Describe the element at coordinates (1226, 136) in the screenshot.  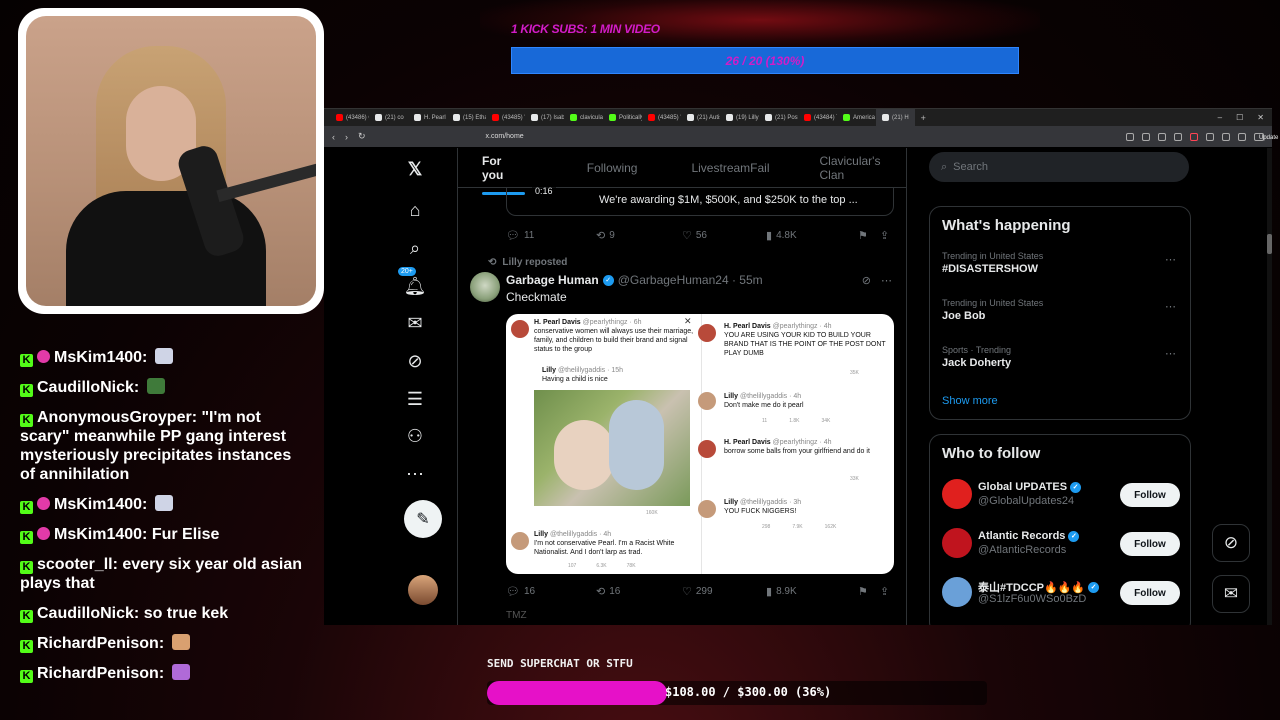
I see `sidebar-icon` at that location.